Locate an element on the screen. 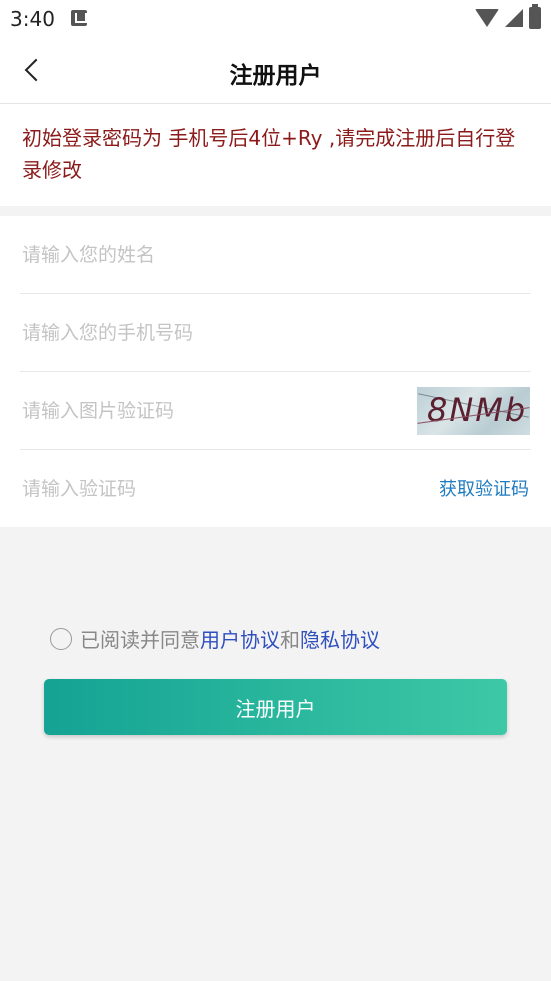 The width and height of the screenshot is (551, 981). agreement-checkbox is located at coordinates (61, 638).